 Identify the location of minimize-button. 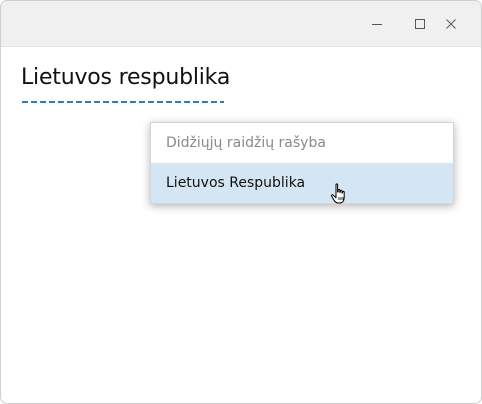
(377, 23).